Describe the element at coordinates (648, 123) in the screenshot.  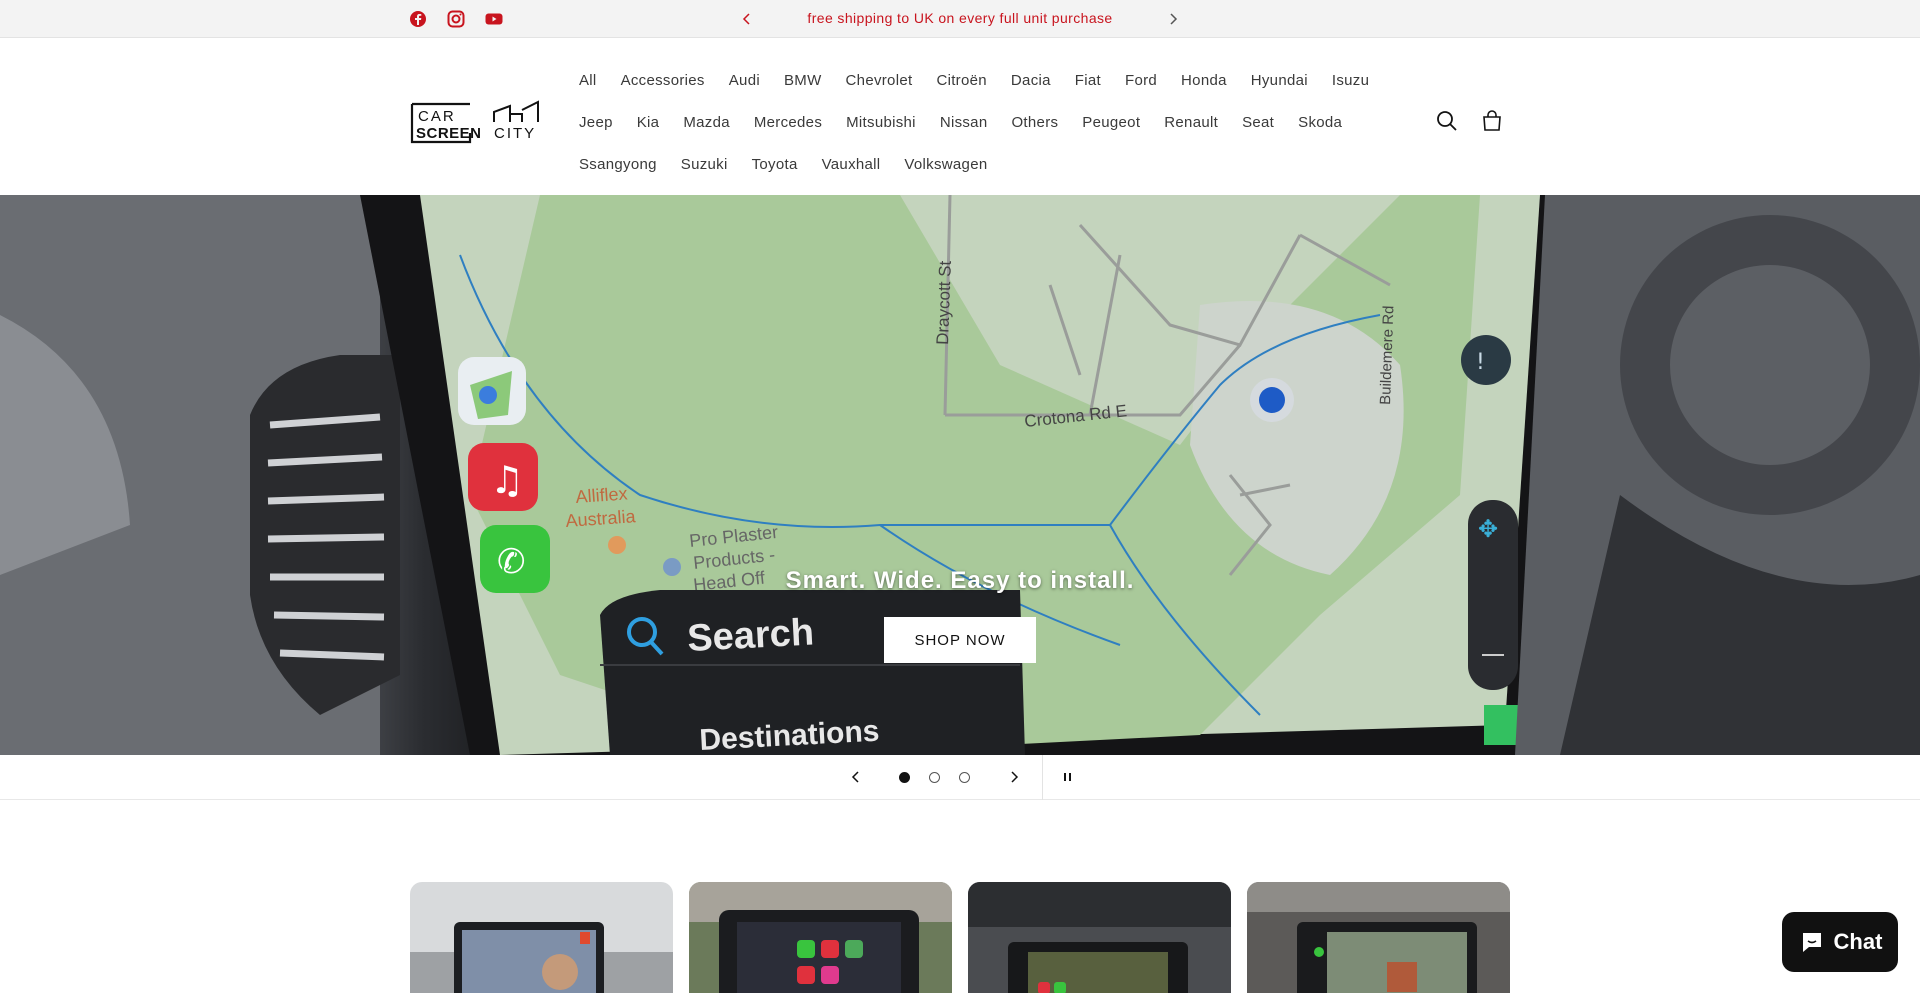
I see `nav-item-kia: Kia` at that location.